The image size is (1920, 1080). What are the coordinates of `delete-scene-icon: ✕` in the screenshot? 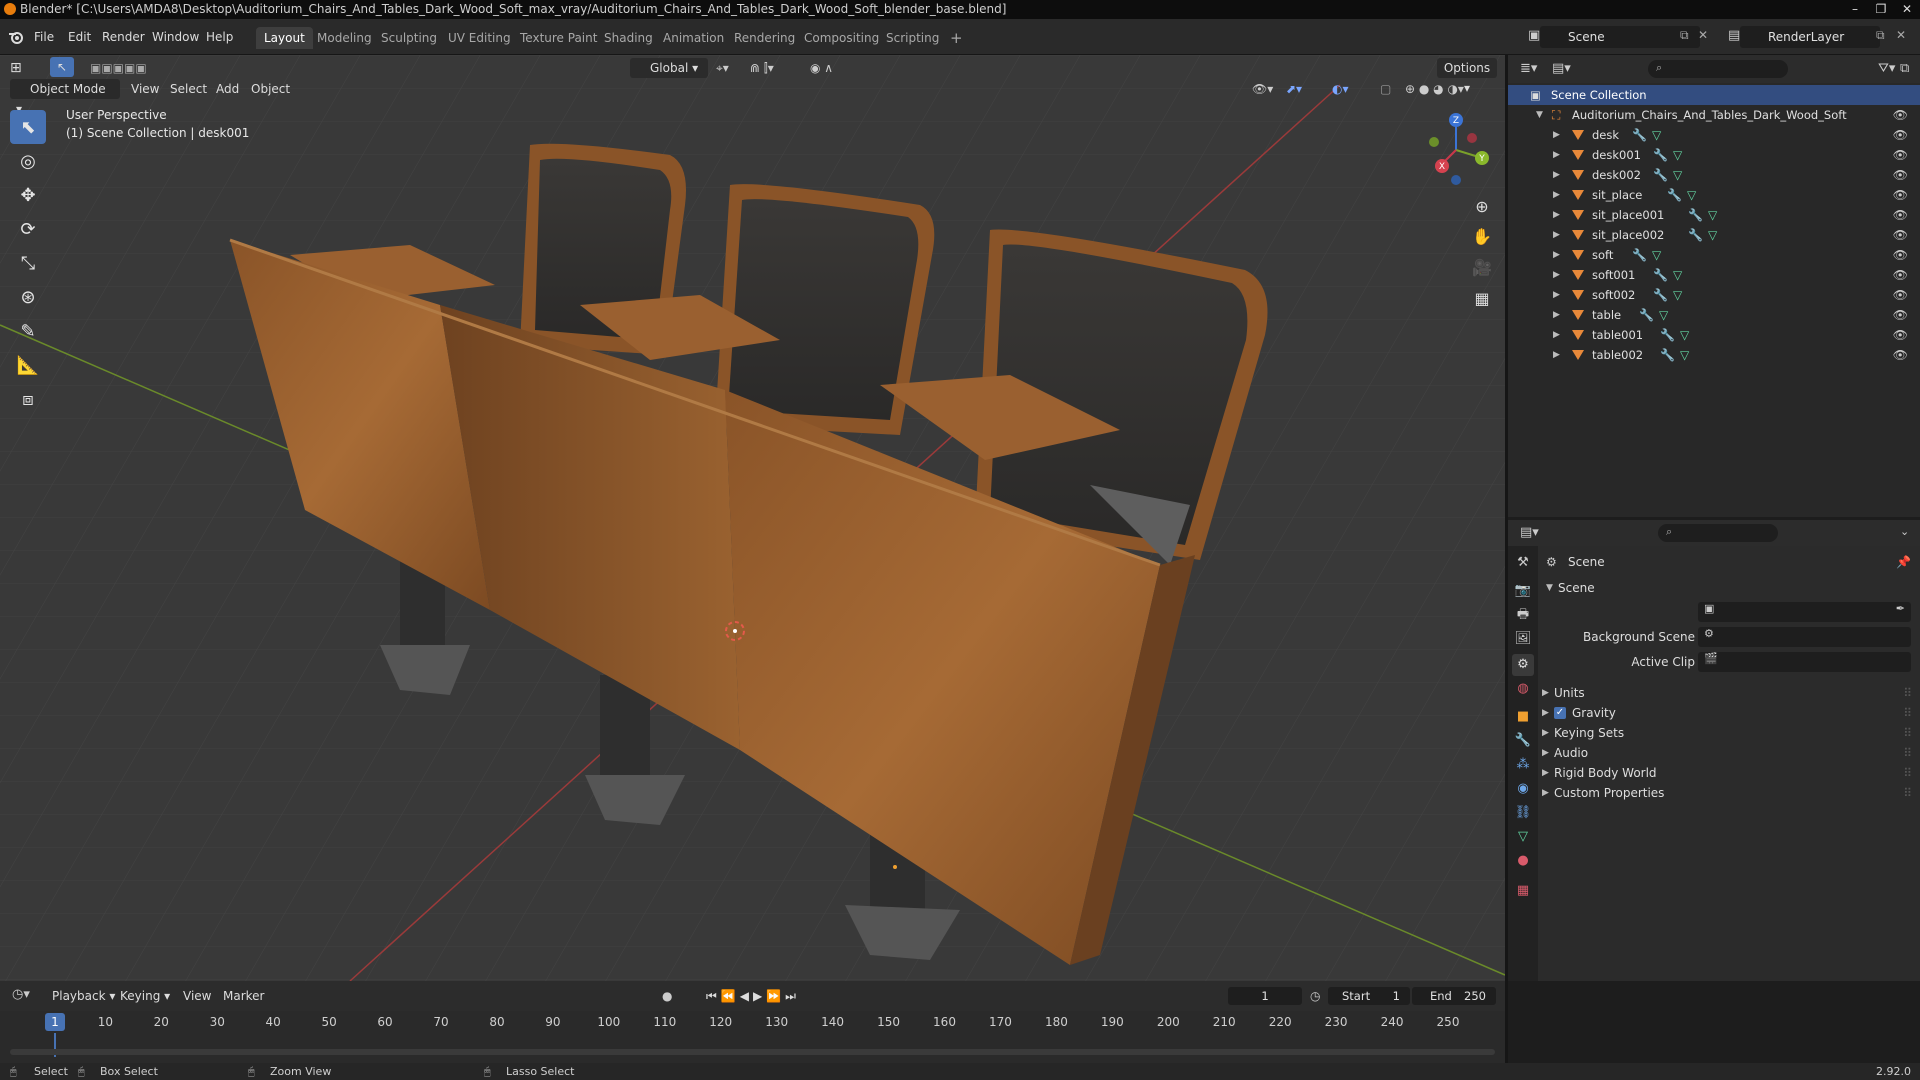 It's located at (1703, 35).